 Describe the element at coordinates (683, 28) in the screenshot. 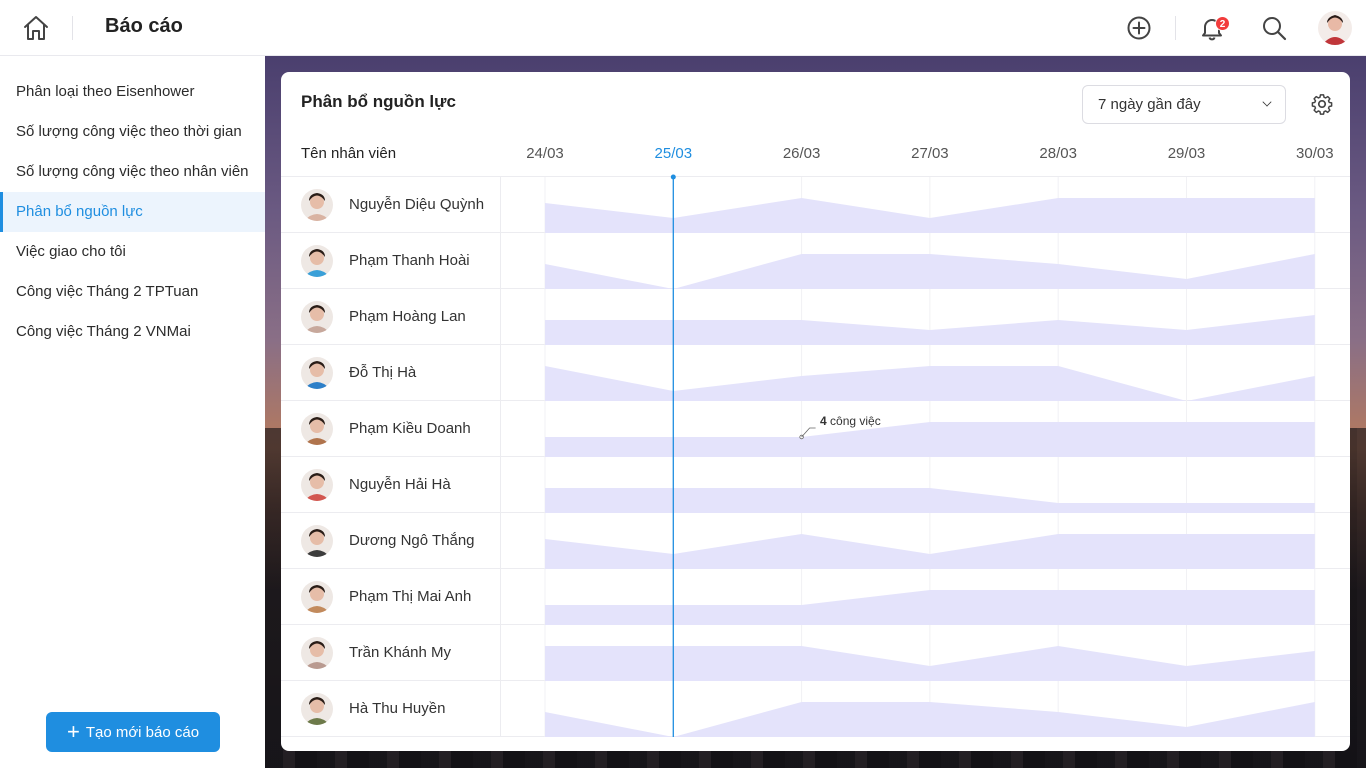

I see `top-bar: Báo cáo 2` at that location.